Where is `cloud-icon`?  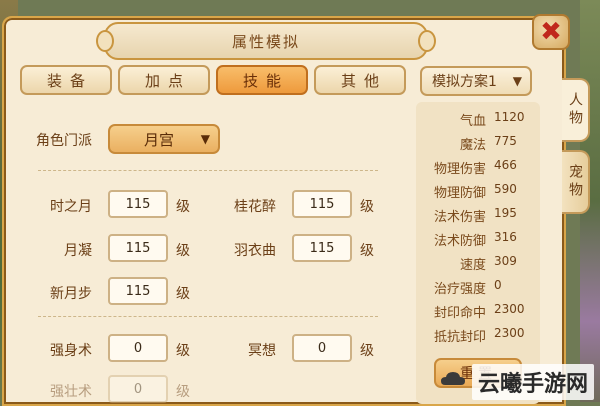 cloud-icon is located at coordinates (453, 378).